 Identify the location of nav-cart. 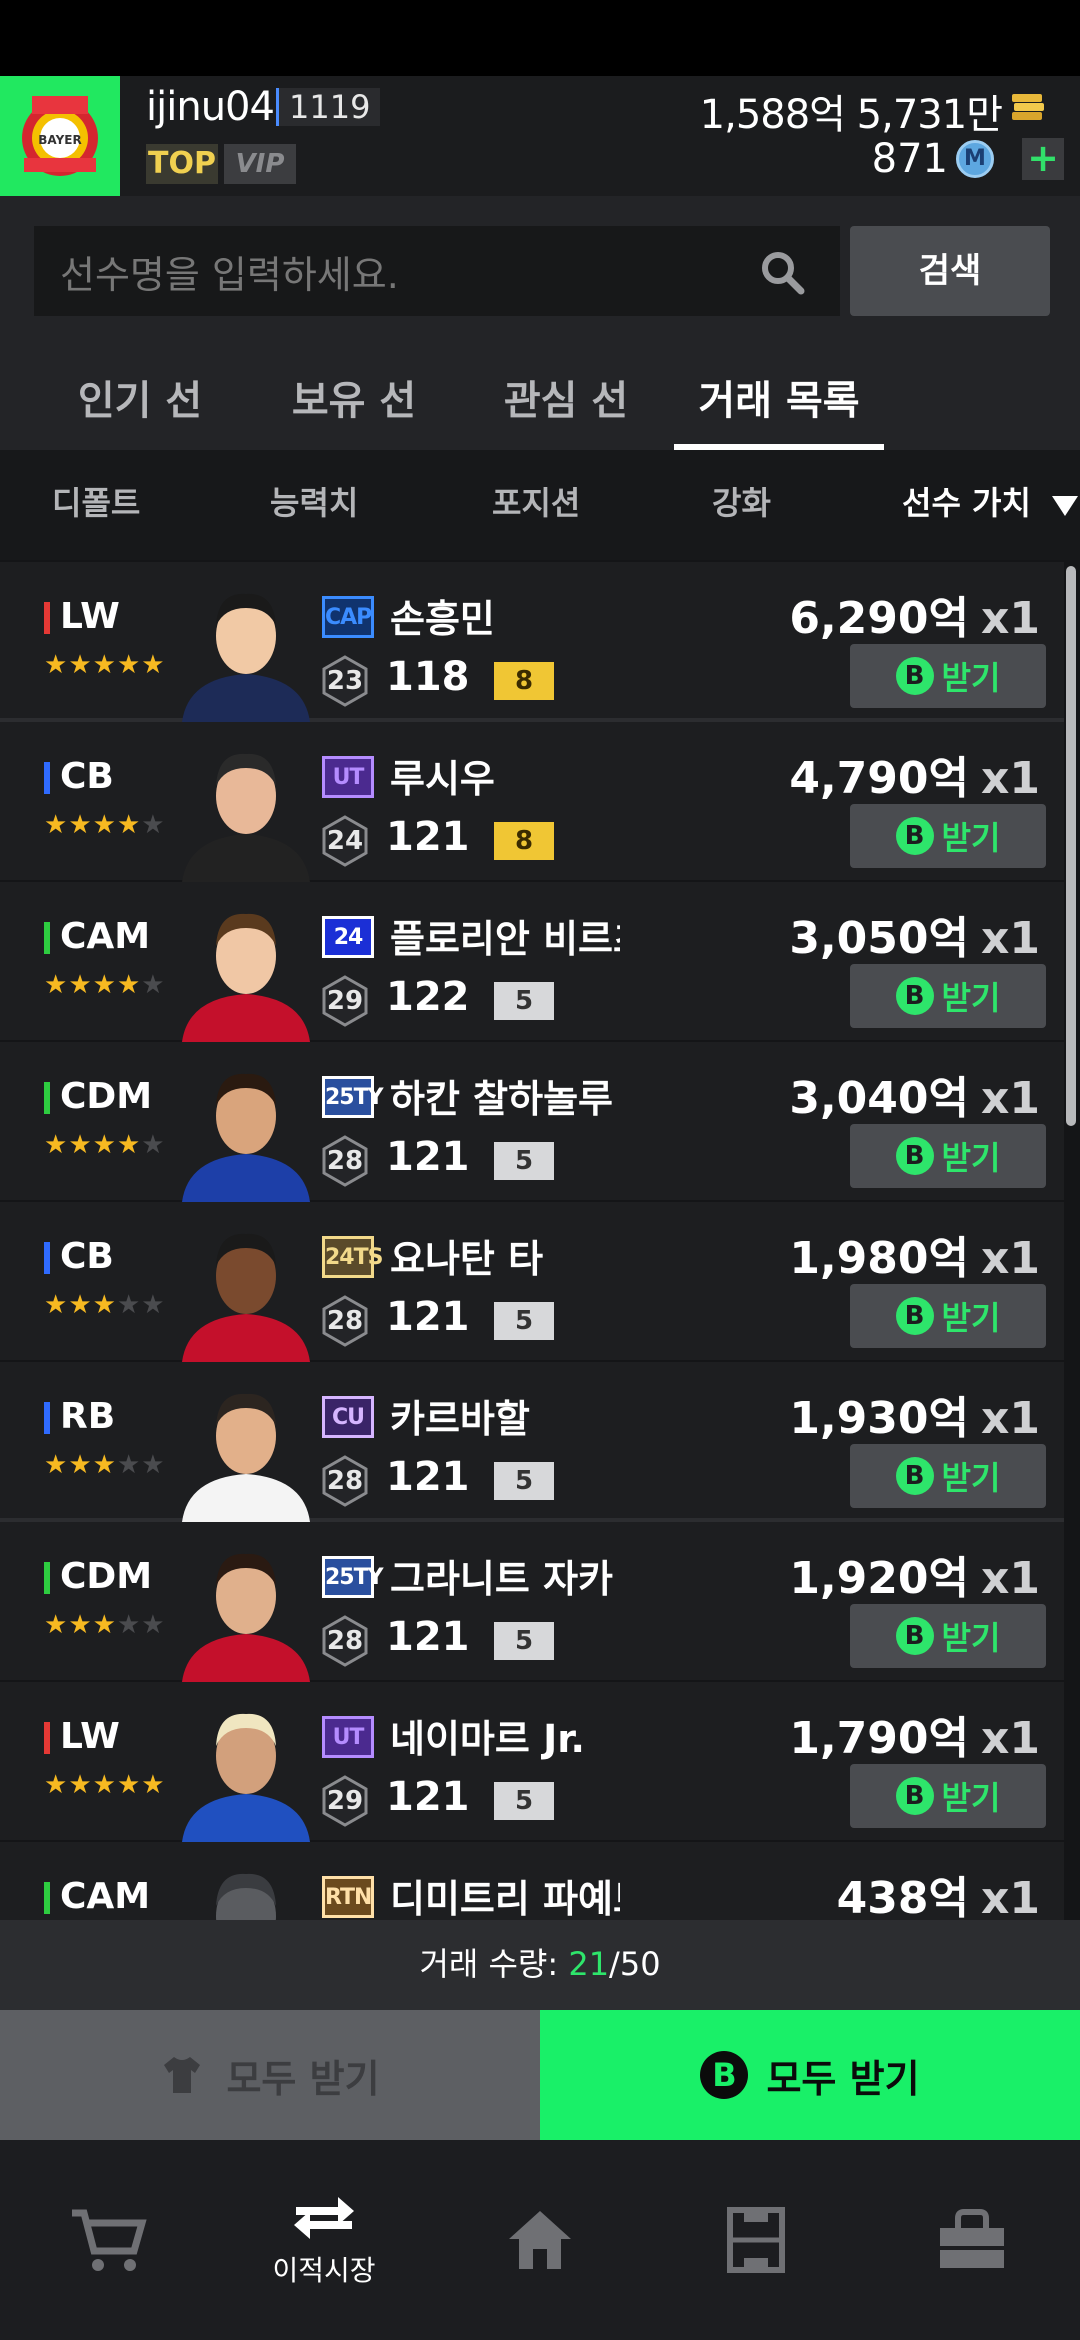
(108, 2240).